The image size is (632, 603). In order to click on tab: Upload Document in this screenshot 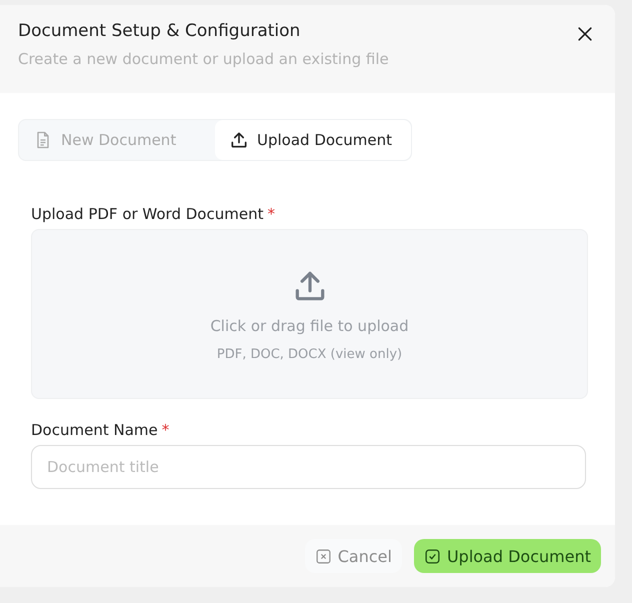, I will do `click(313, 140)`.